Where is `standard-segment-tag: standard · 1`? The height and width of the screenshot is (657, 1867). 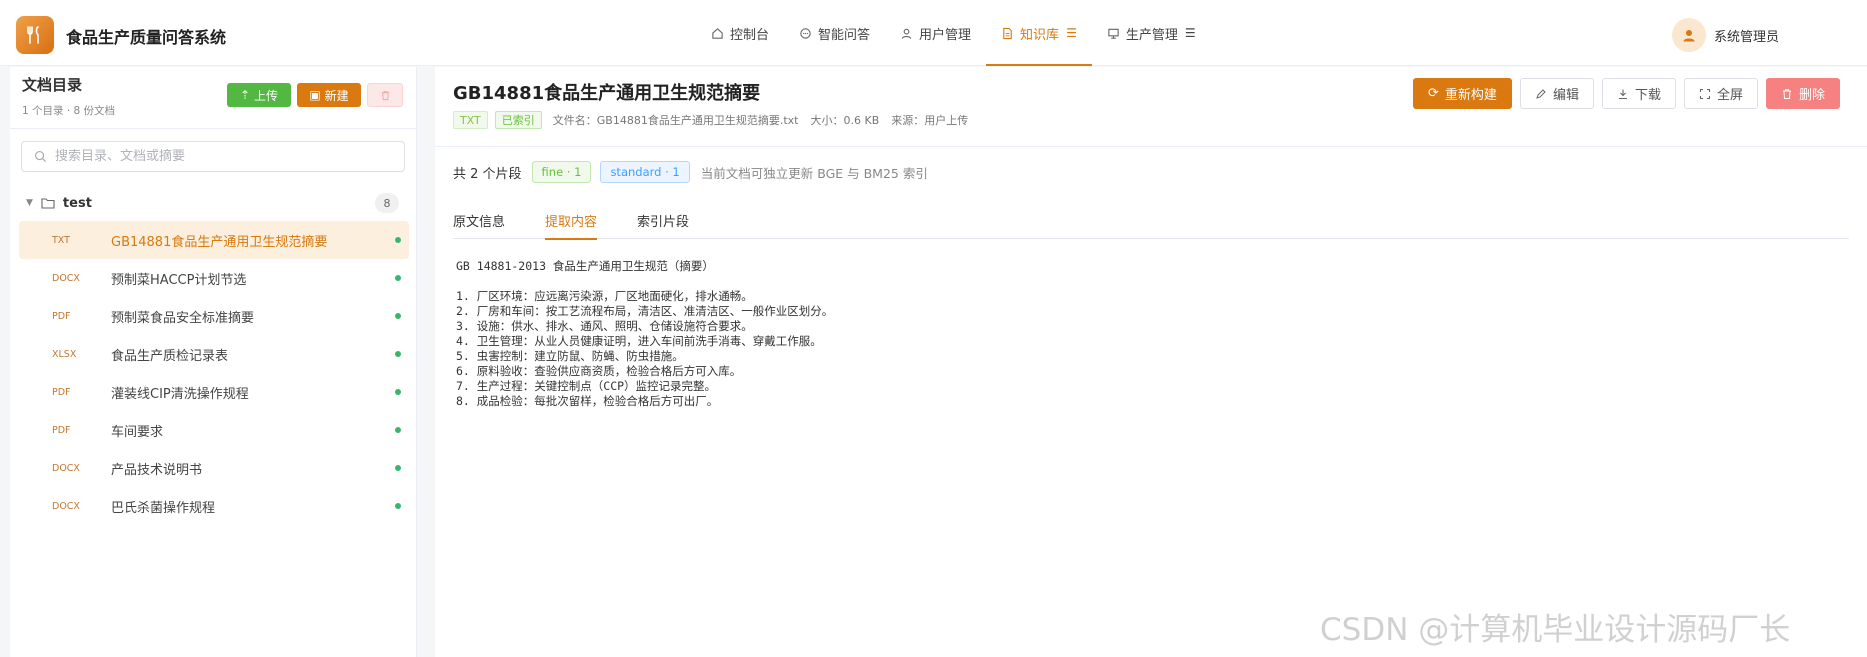
standard-segment-tag: standard · 1 is located at coordinates (645, 172).